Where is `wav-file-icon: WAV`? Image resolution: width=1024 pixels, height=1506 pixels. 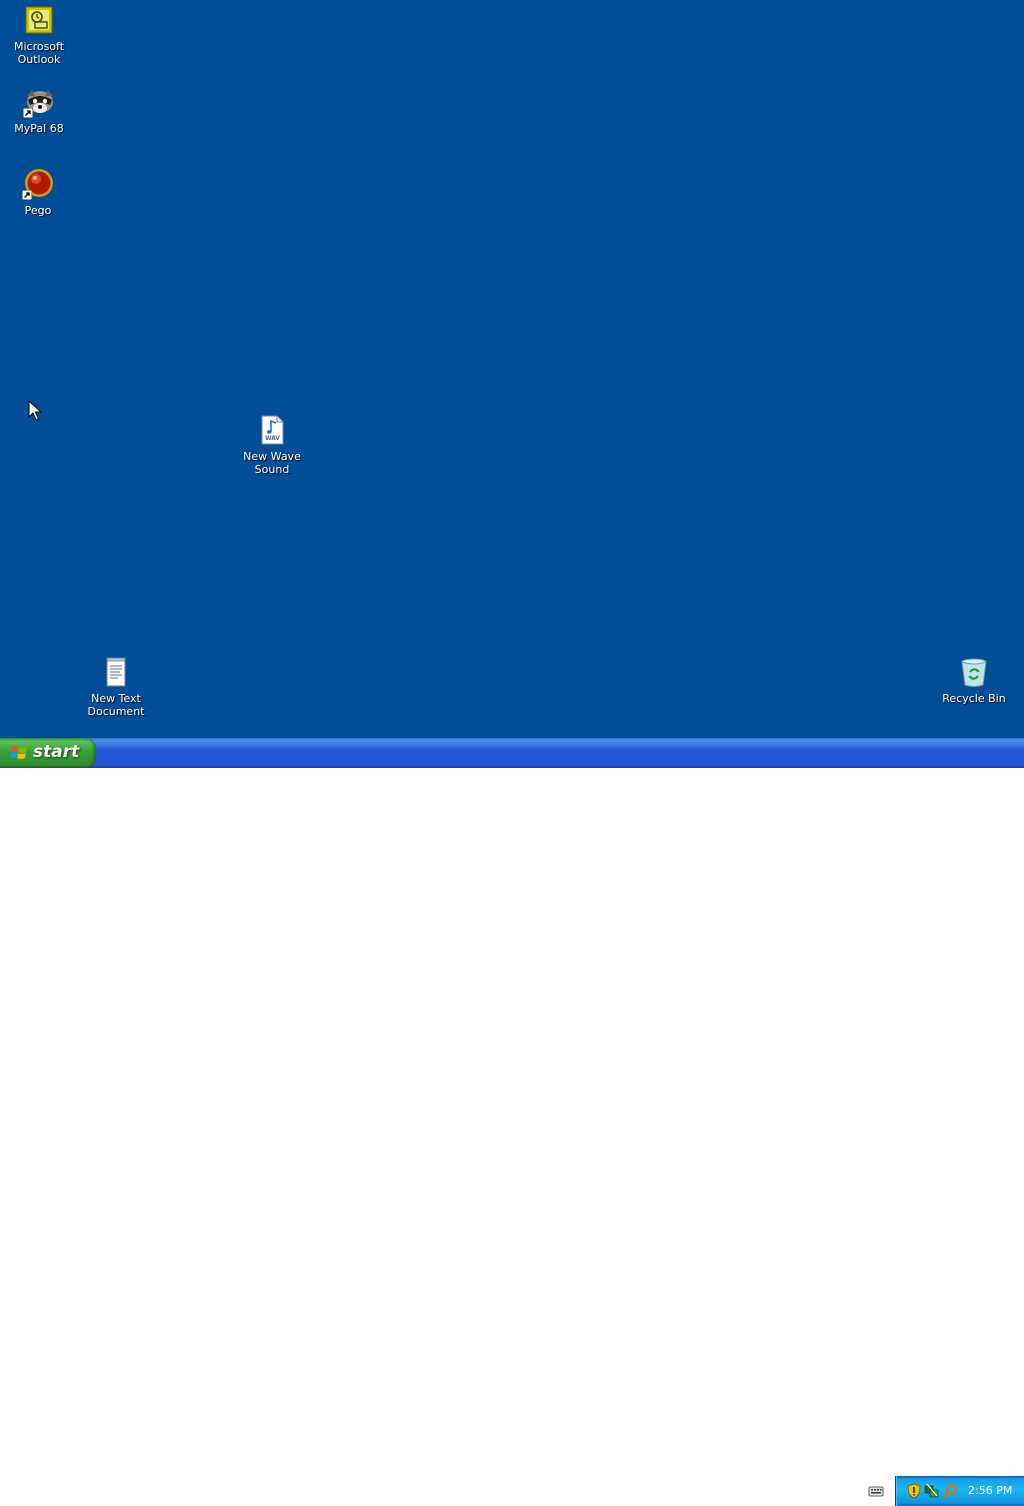
wav-file-icon: WAV is located at coordinates (272, 430).